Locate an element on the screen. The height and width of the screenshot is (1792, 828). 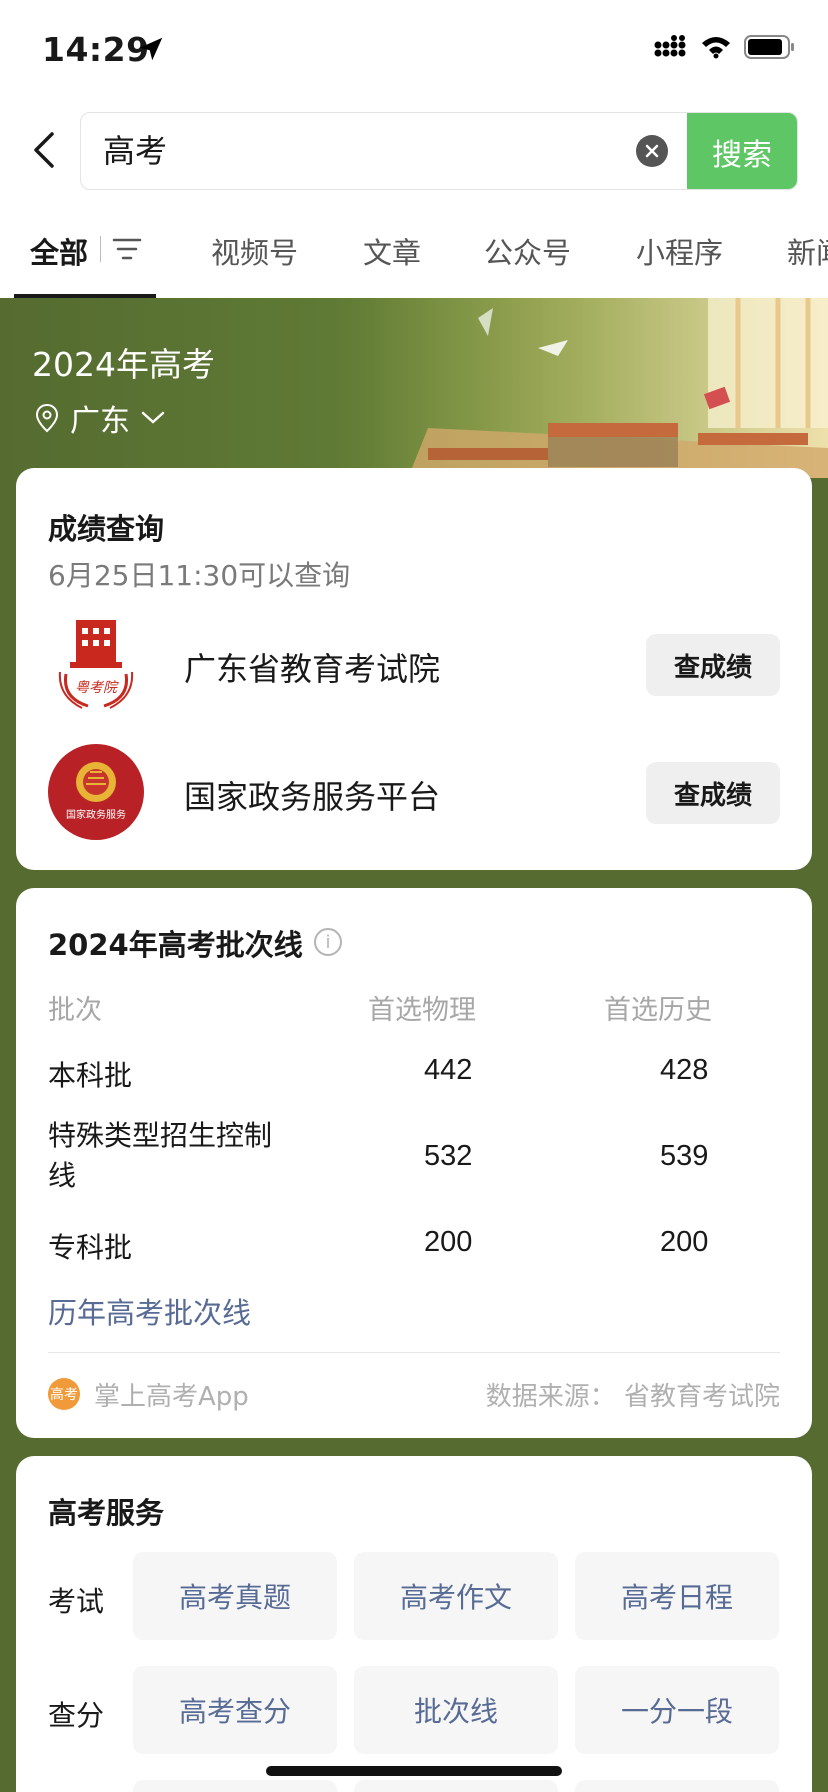
provider-name: 国家政务服务平台 is located at coordinates (312, 797).